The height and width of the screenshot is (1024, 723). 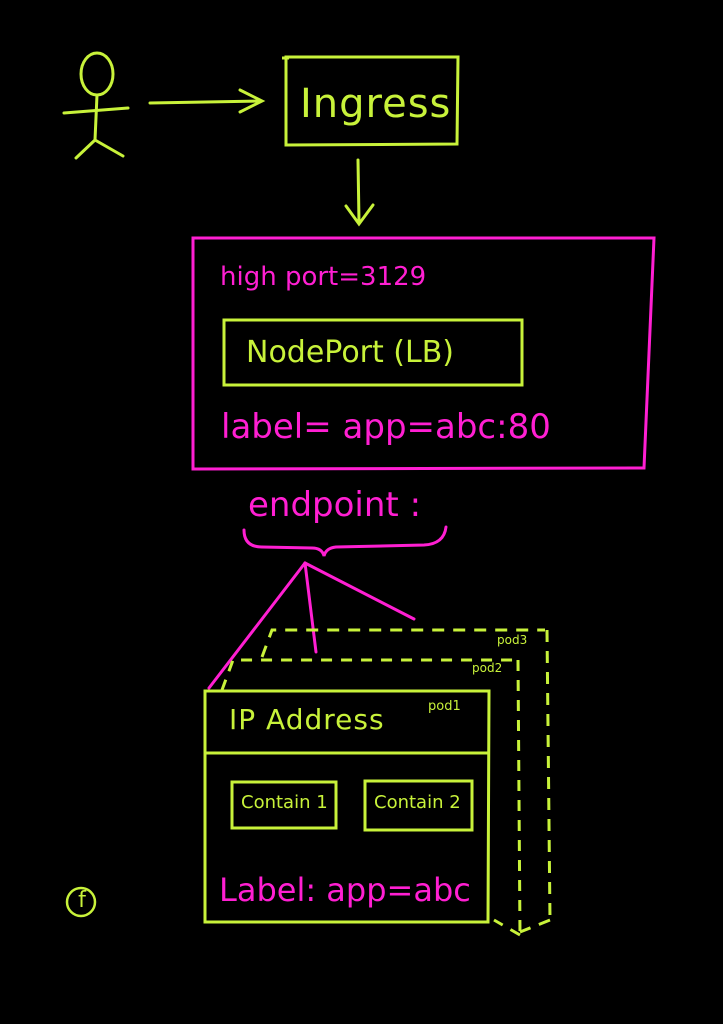 What do you see at coordinates (311, 625) in the screenshot?
I see `endpoint-fanout-lines` at bounding box center [311, 625].